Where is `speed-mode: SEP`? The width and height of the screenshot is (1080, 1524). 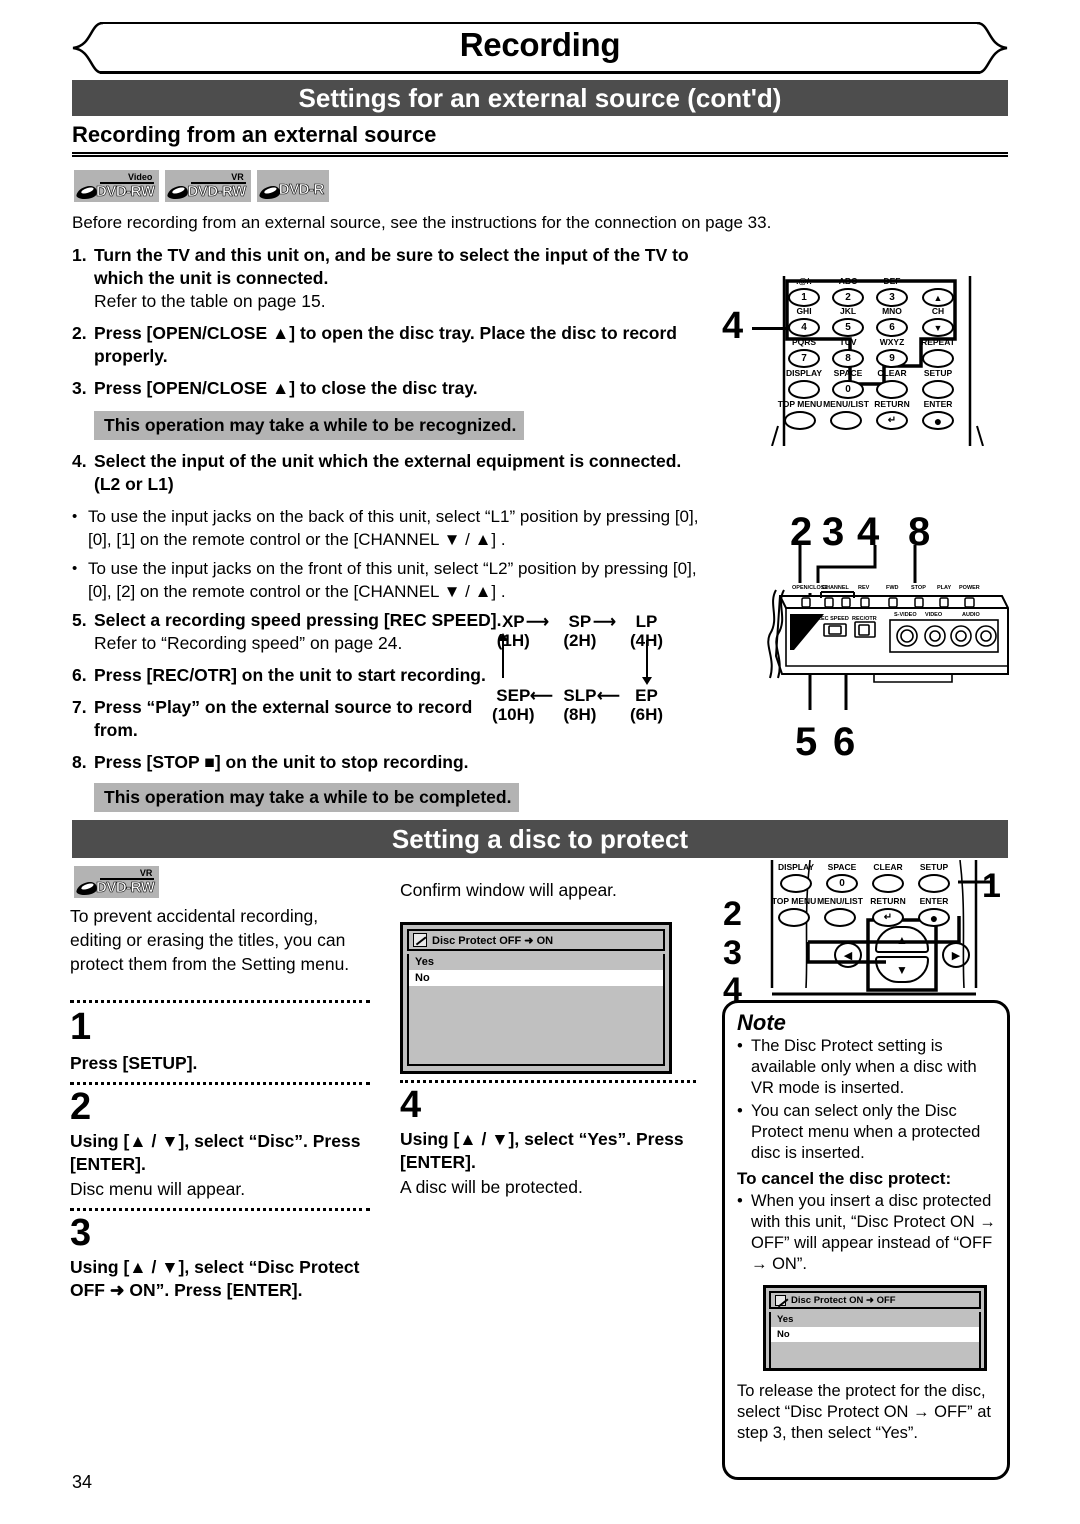 speed-mode: SEP is located at coordinates (513, 695).